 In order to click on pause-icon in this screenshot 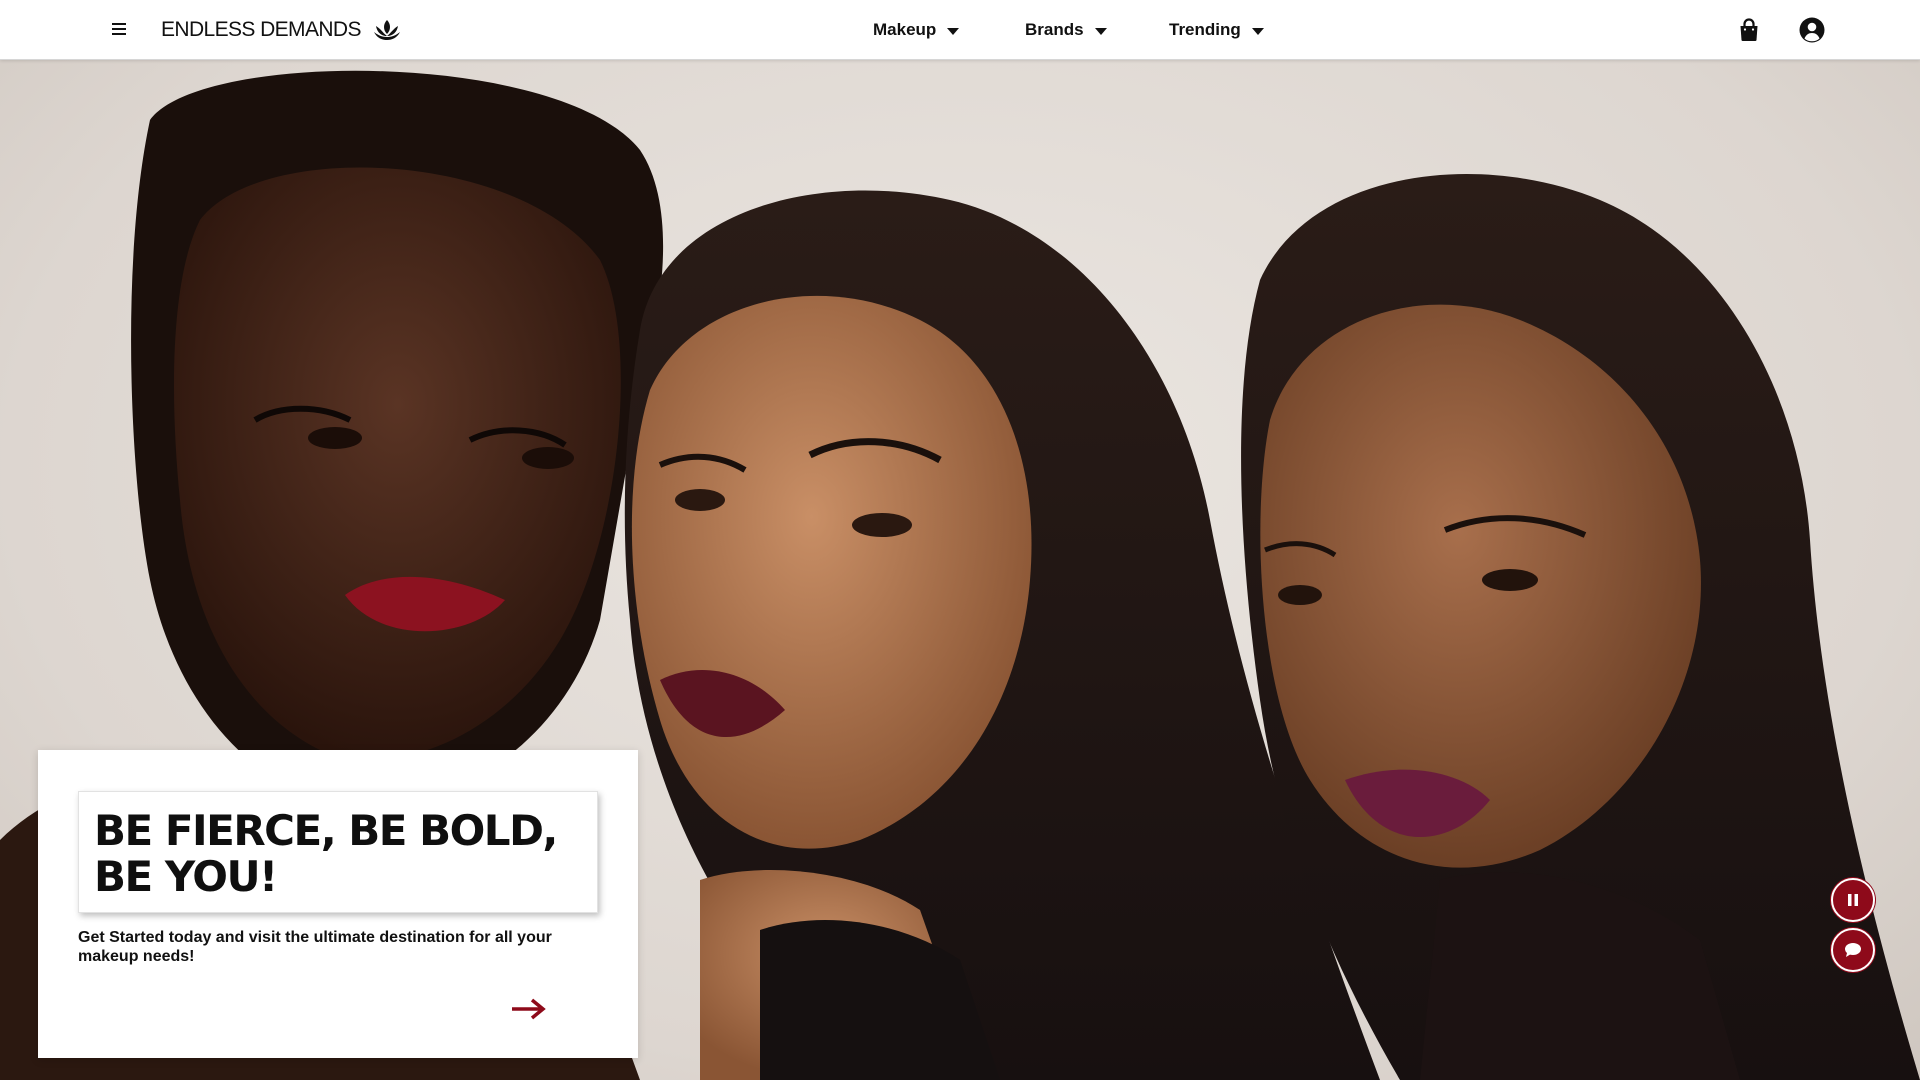, I will do `click(1853, 900)`.